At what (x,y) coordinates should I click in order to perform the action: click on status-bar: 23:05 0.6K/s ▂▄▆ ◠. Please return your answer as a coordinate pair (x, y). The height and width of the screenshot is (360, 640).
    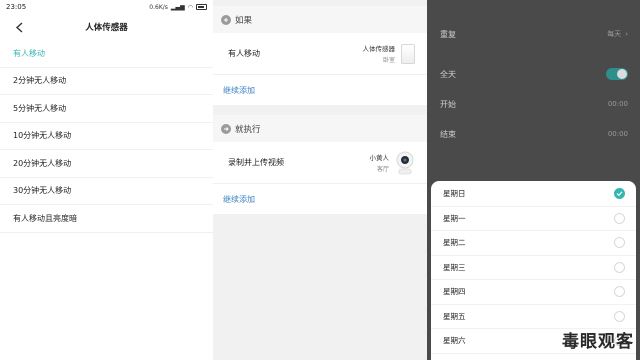
    Looking at the image, I should click on (106, 7).